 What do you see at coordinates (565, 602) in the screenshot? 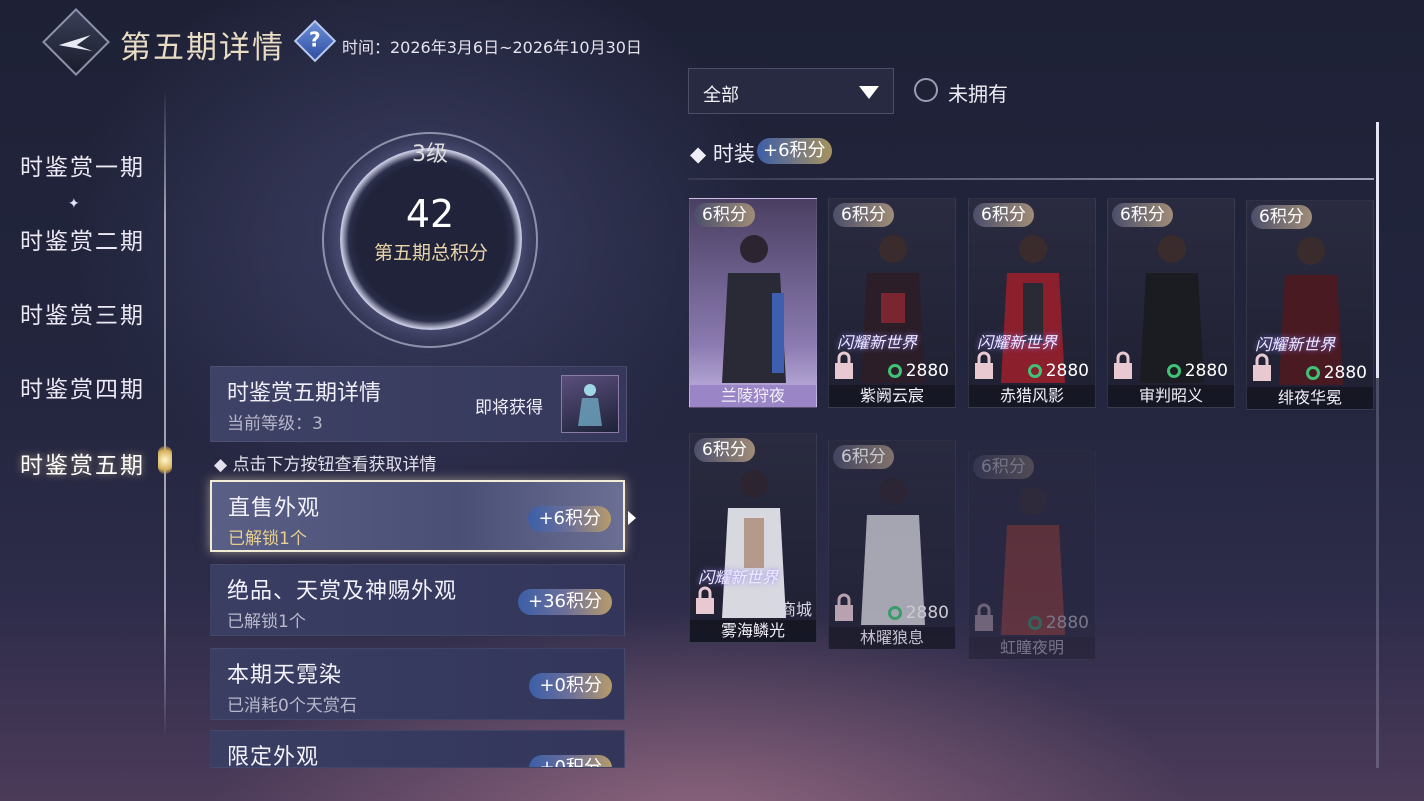
I see `points-badge: +36积分` at bounding box center [565, 602].